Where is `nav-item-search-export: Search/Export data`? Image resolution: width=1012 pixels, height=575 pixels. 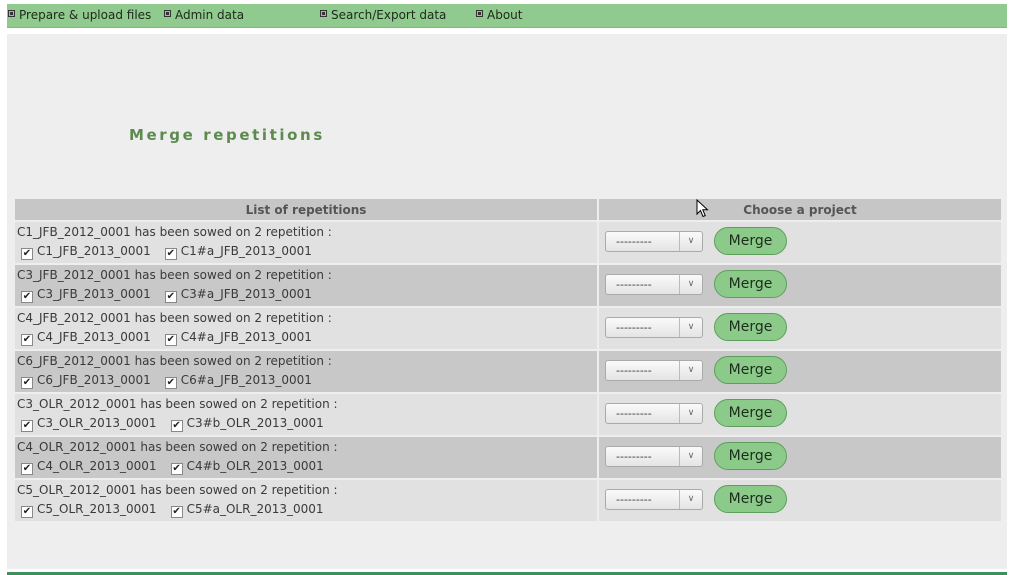
nav-item-search-export: Search/Export data is located at coordinates (383, 15).